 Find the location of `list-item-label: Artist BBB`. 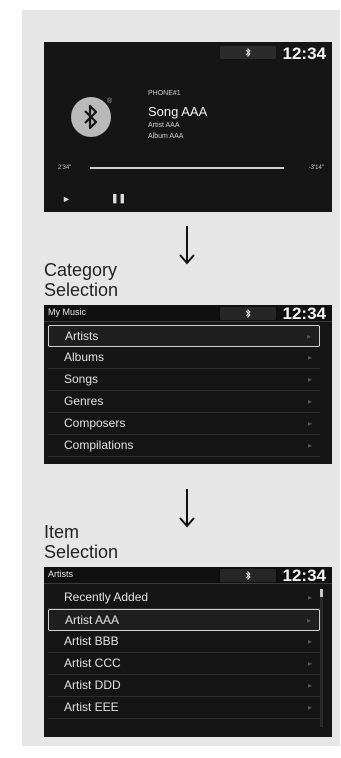

list-item-label: Artist BBB is located at coordinates (91, 641).